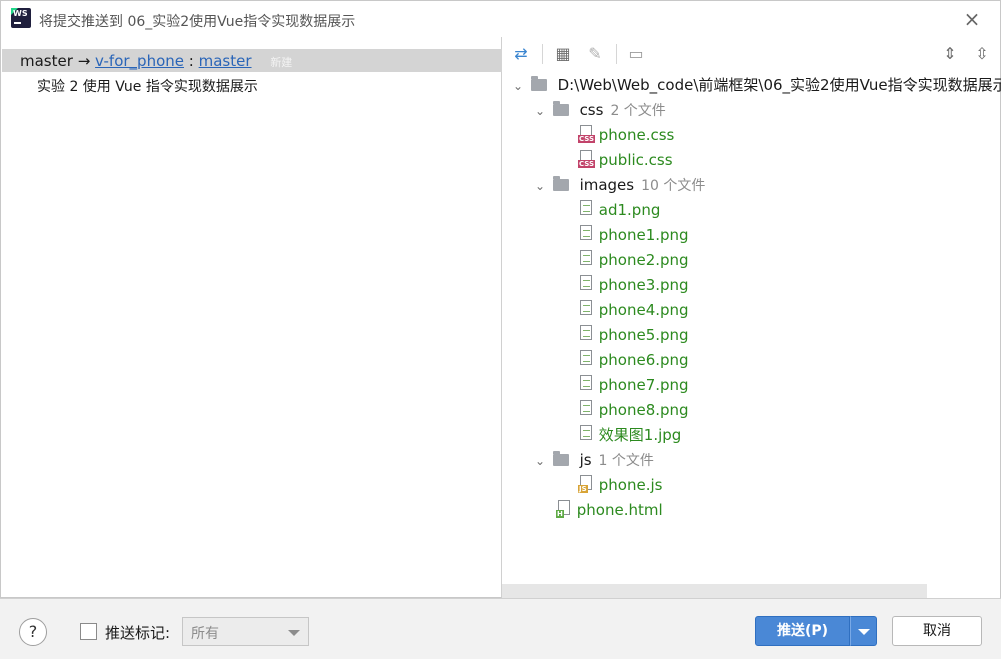  Describe the element at coordinates (609, 510) in the screenshot. I see `tree-file: H phone.html` at that location.